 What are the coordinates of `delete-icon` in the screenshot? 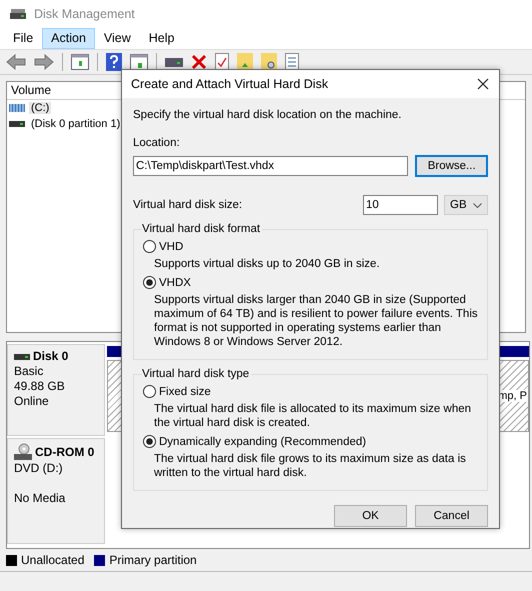 It's located at (199, 62).